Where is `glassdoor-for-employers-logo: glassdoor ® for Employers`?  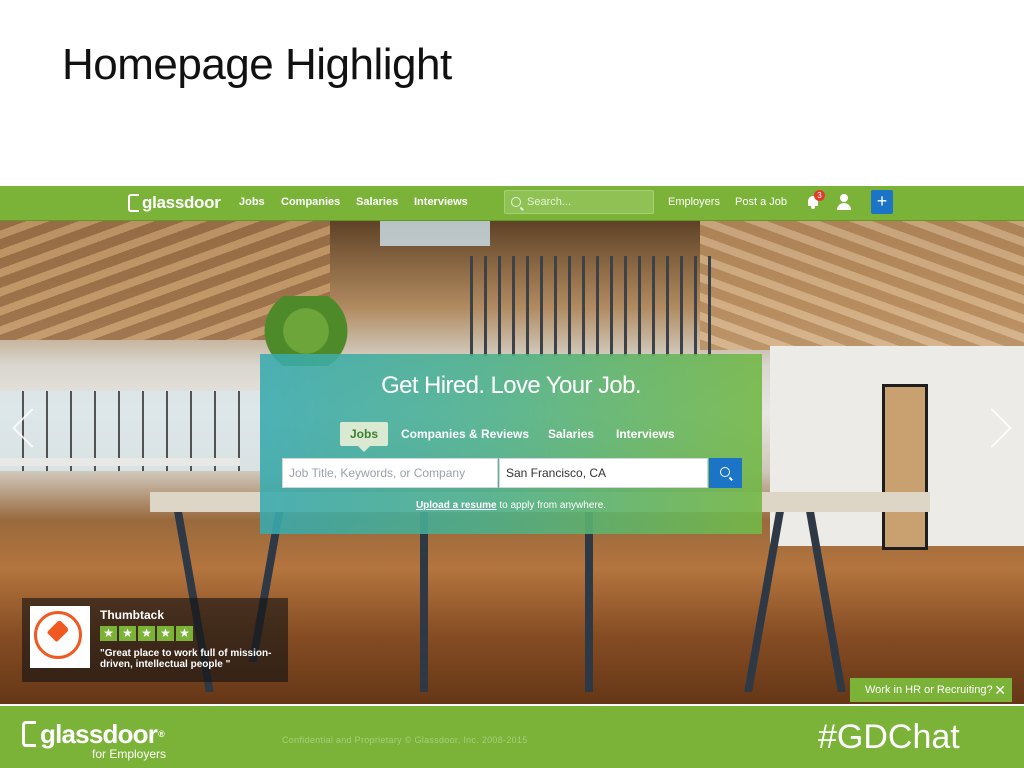 glassdoor-for-employers-logo: glassdoor ® for Employers is located at coordinates (94, 740).